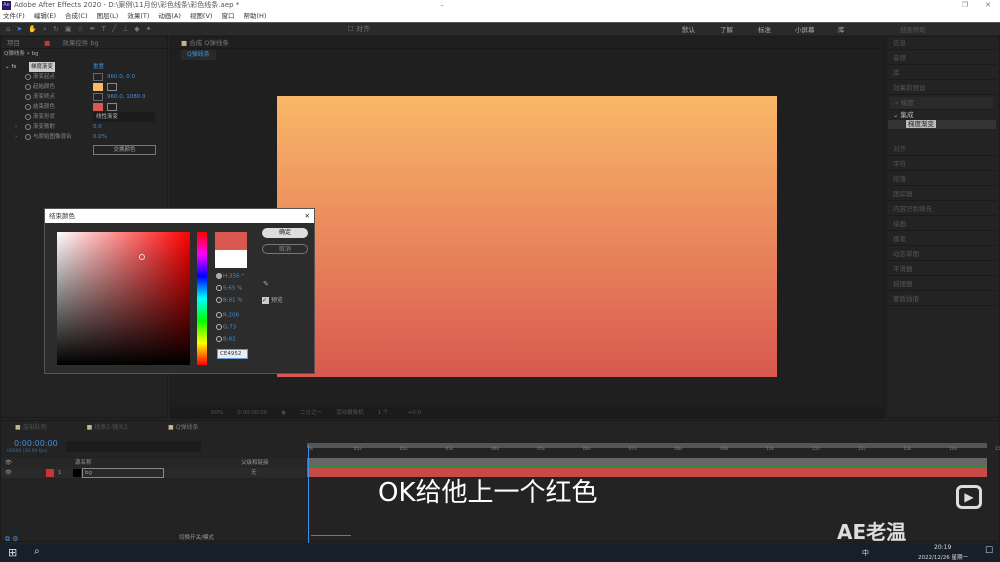 The image size is (1000, 562). I want to click on menu-window: 窗口, so click(227, 16).